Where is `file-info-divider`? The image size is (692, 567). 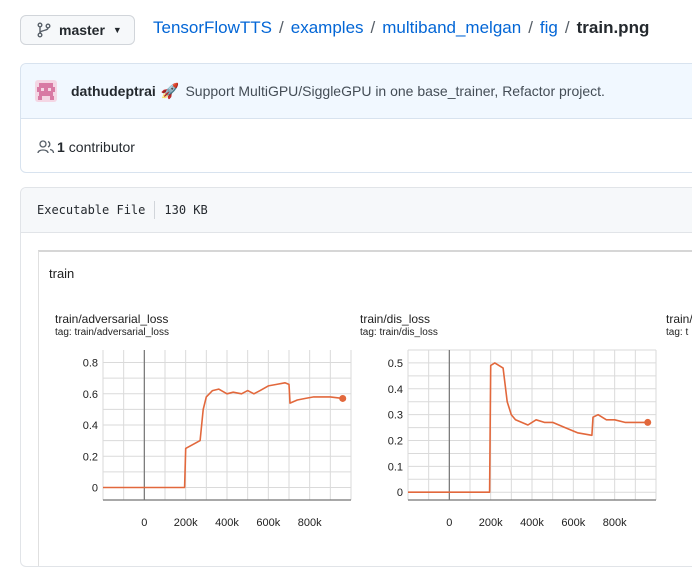
file-info-divider is located at coordinates (155, 210).